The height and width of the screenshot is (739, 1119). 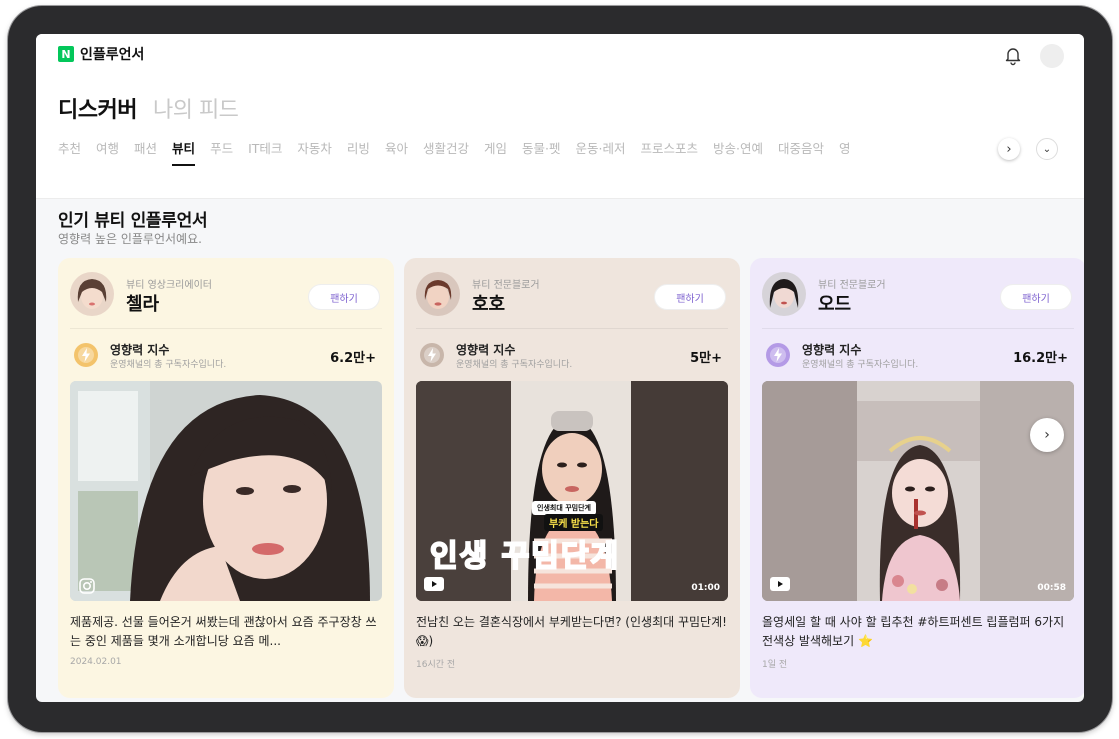 I want to click on category-tab: 패션, so click(x=145, y=153).